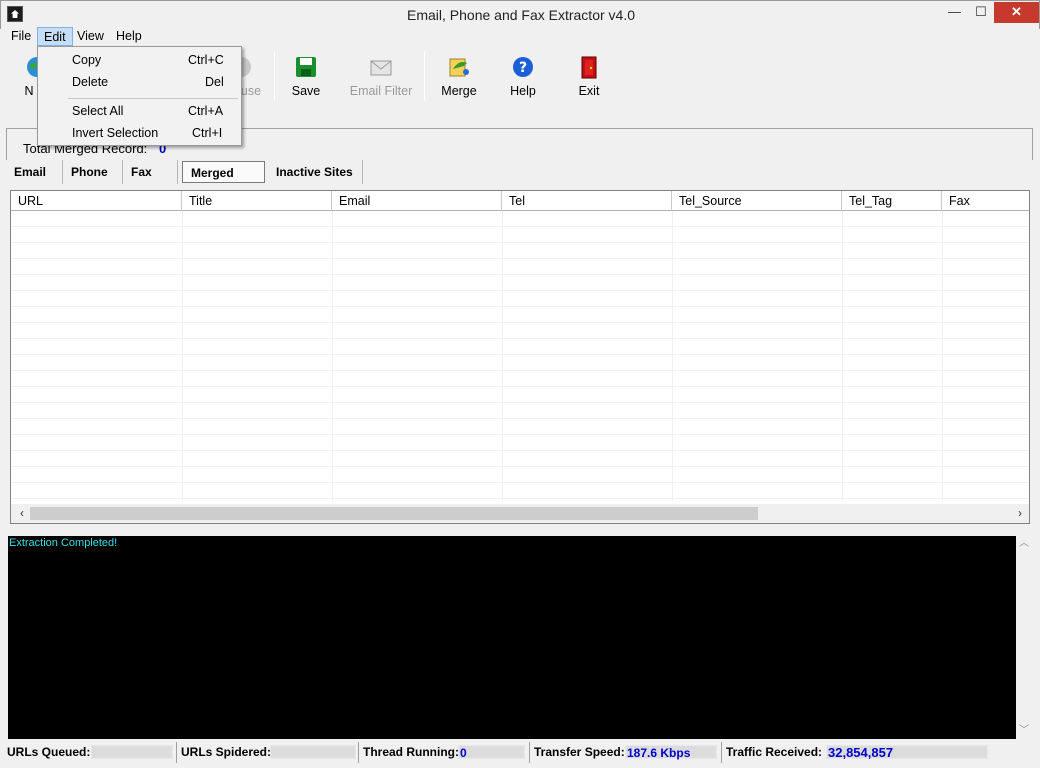 This screenshot has height=768, width=1040. I want to click on tab-email: Email, so click(34, 172).